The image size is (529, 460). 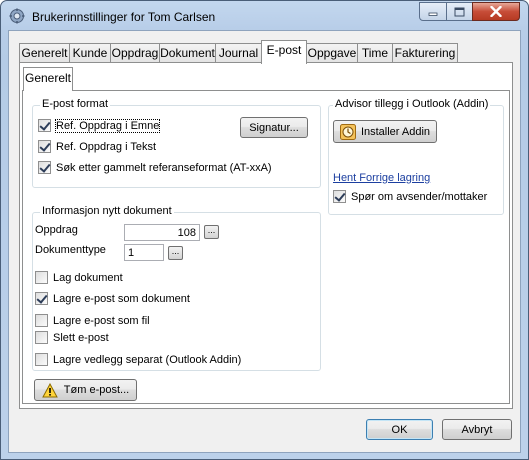 I want to click on save-attachments-separately-label: Lagre vedlegg separat (Outlook Addin), so click(x=147, y=359).